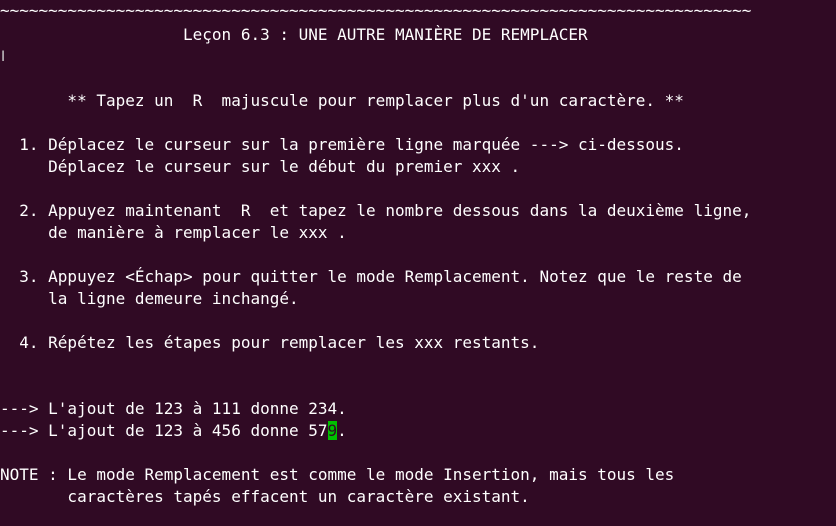 This screenshot has width=836, height=526. I want to click on example-line-2: ---> L'ajout de 123 à 456 donne 579., so click(173, 431).